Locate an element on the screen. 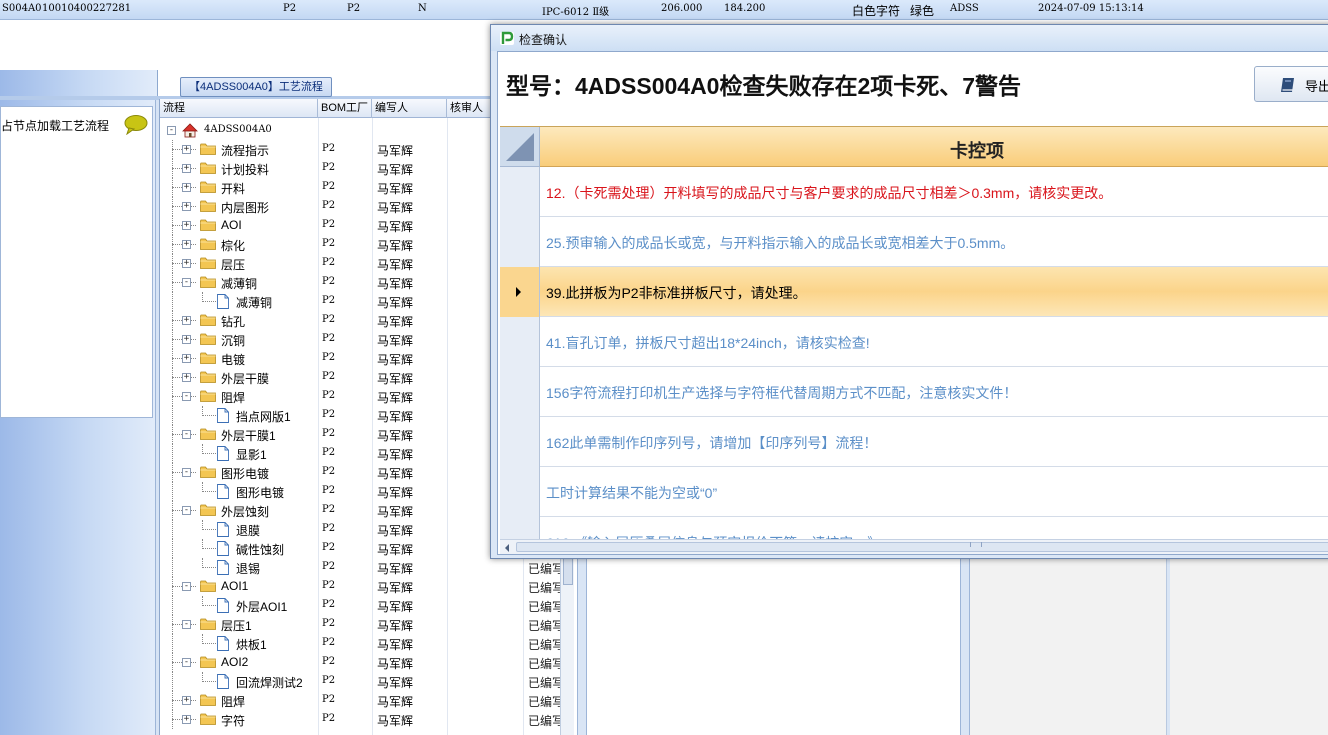 This screenshot has height=735, width=1328. tree-row: - AOI1 P2 马军辉 已编写 is located at coordinates (370, 586).